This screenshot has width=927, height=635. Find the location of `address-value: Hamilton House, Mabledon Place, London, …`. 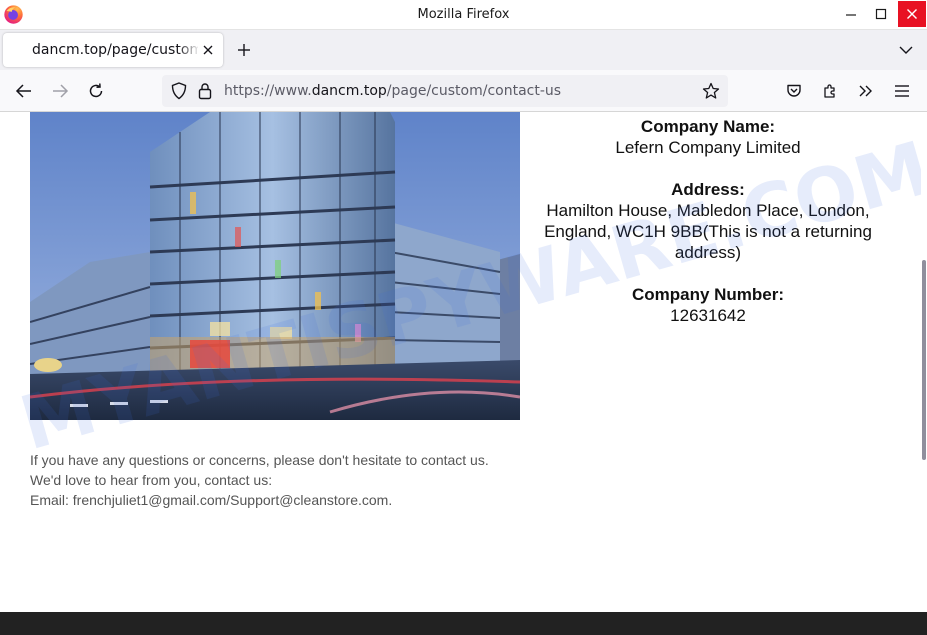

address-value: Hamilton House, Mabledon Place, London, … is located at coordinates (708, 231).